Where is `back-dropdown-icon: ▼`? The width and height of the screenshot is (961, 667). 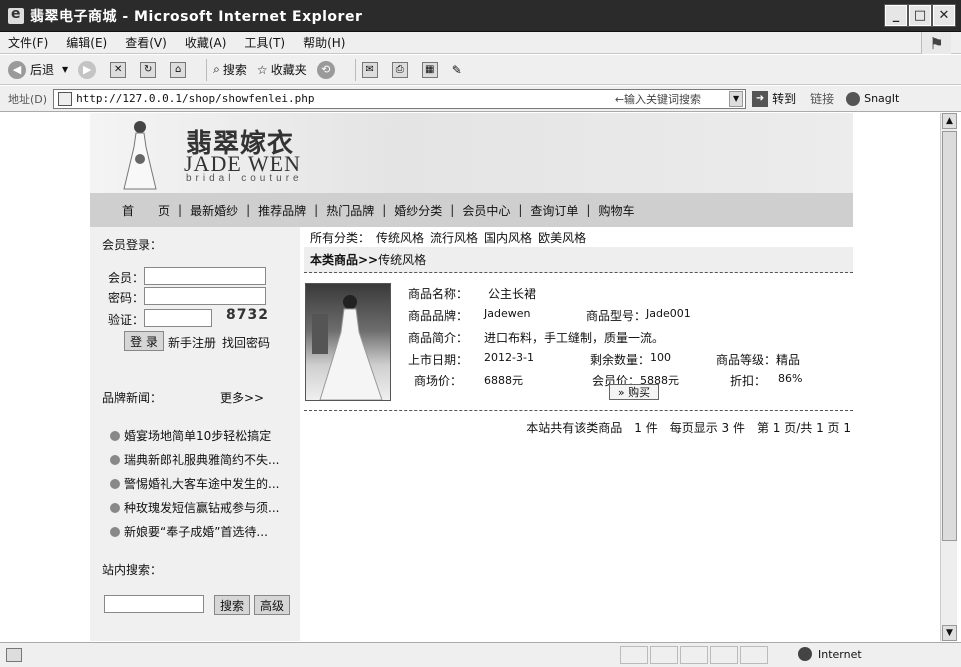
back-dropdown-icon: ▼ is located at coordinates (65, 69).